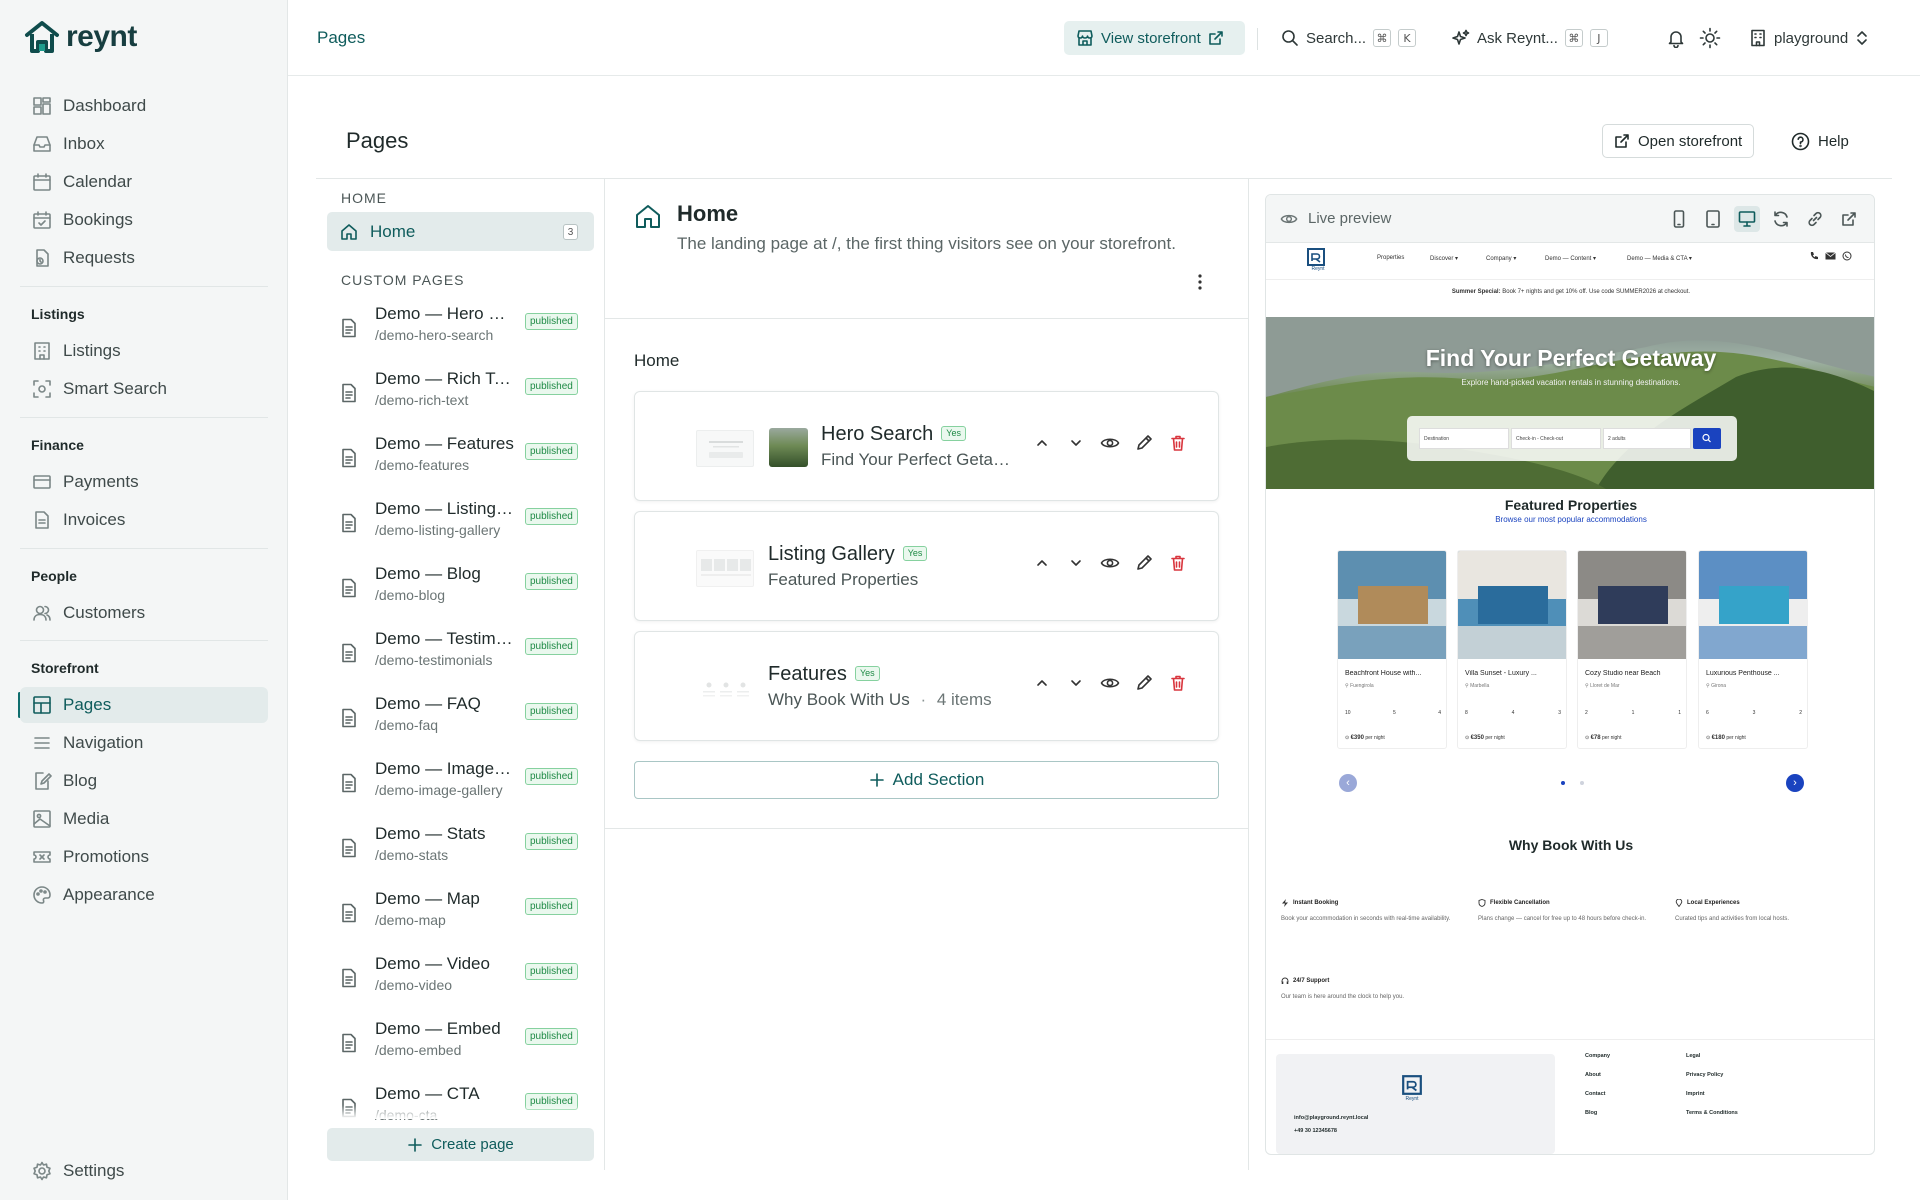 This screenshot has width=1920, height=1200. Describe the element at coordinates (104, 612) in the screenshot. I see `nav-label: Customers` at that location.